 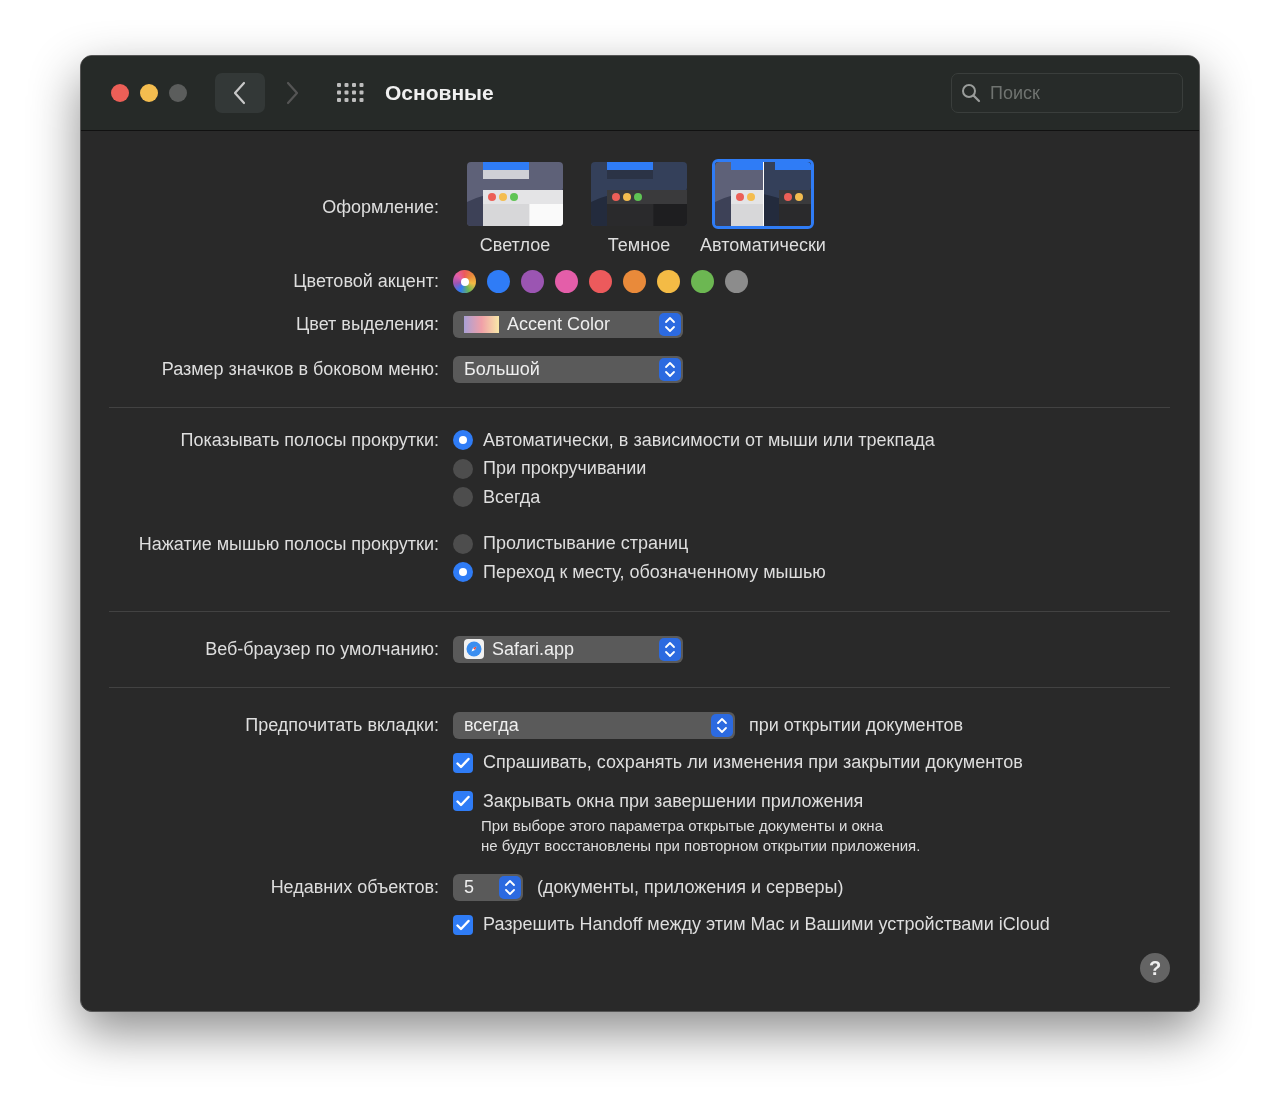 I want to click on option-label: При прокручивании, so click(x=565, y=469).